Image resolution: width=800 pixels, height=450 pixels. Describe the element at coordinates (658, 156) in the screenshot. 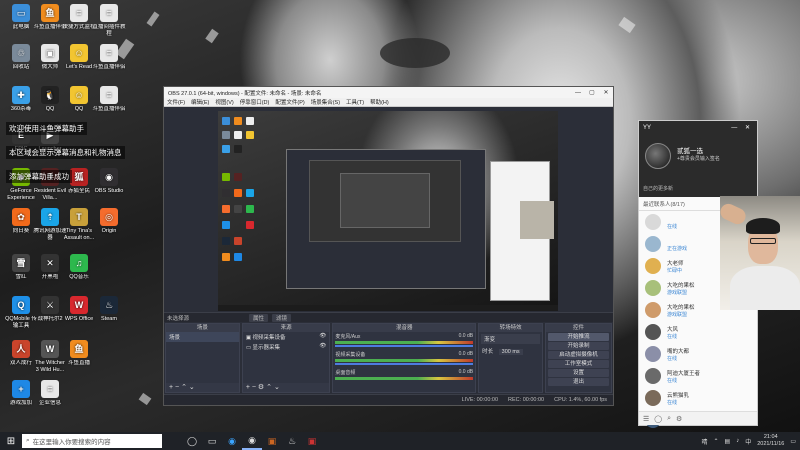

I see `avatar` at that location.